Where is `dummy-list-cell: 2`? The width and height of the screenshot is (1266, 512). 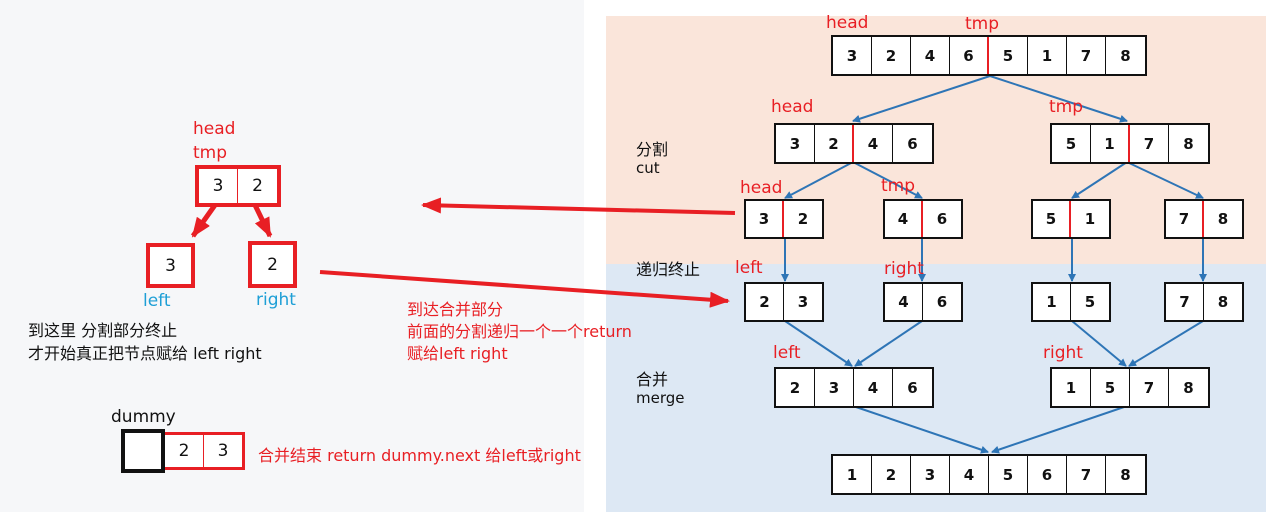 dummy-list-cell: 2 is located at coordinates (184, 451).